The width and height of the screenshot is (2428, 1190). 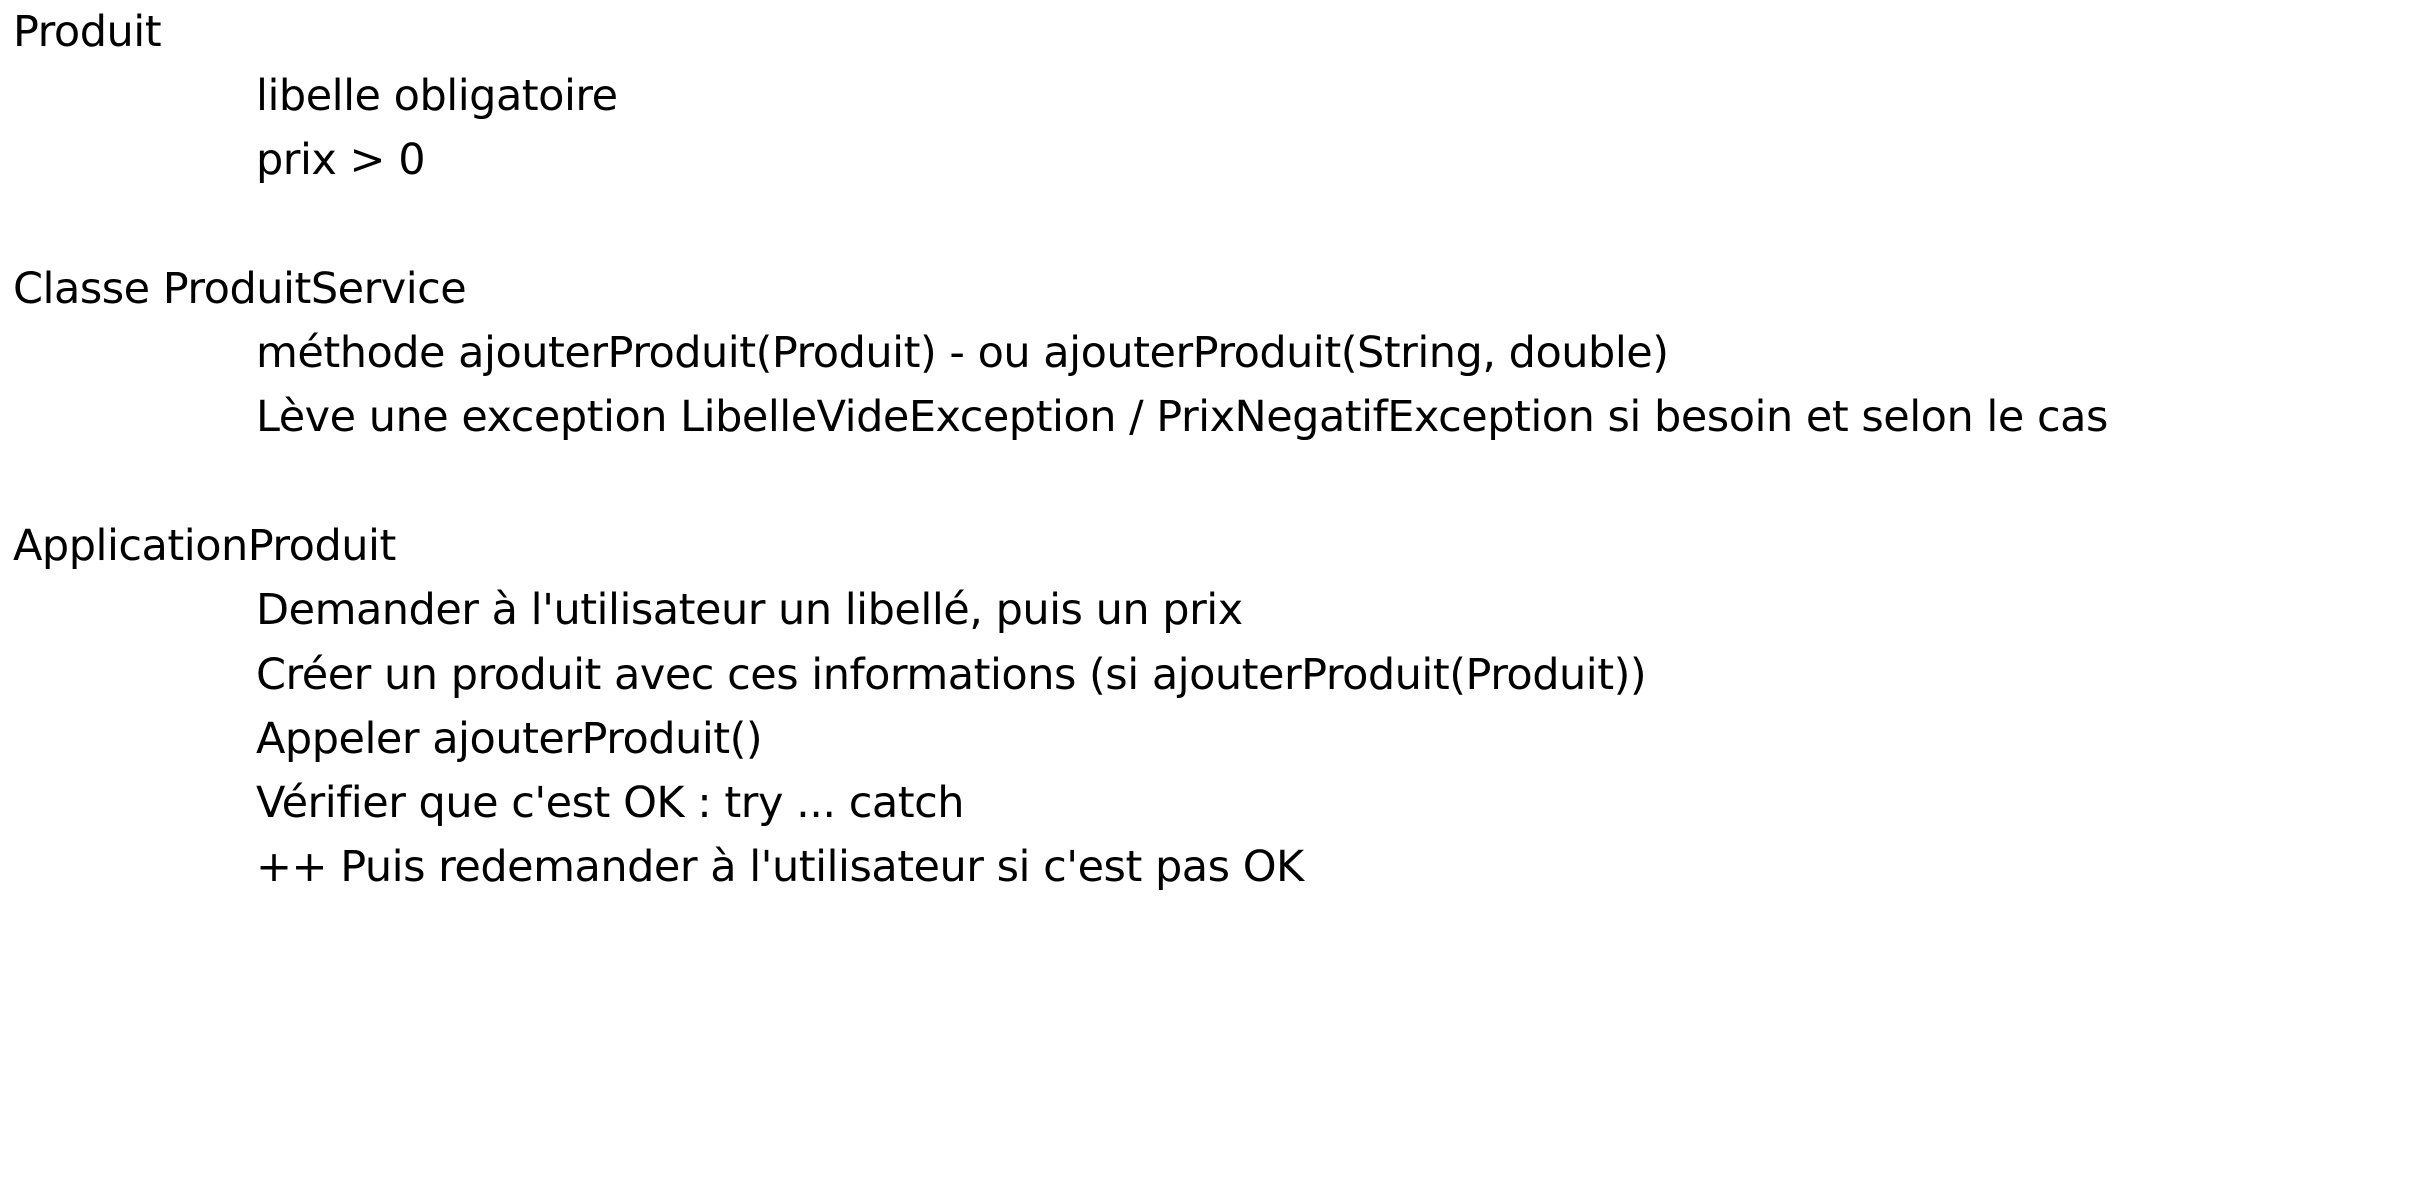 What do you see at coordinates (240, 289) in the screenshot?
I see `section-title-produit-service: Classe ProduitService` at bounding box center [240, 289].